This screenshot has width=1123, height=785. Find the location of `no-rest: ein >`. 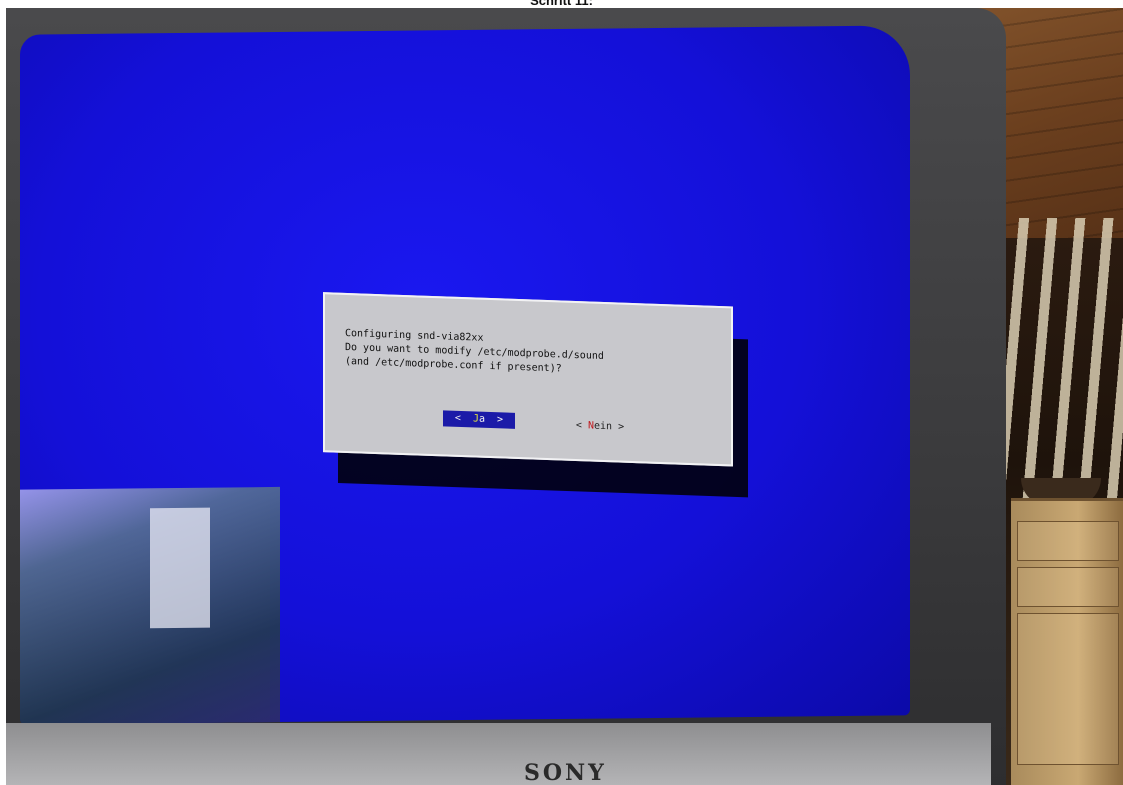

no-rest: ein > is located at coordinates (609, 426).